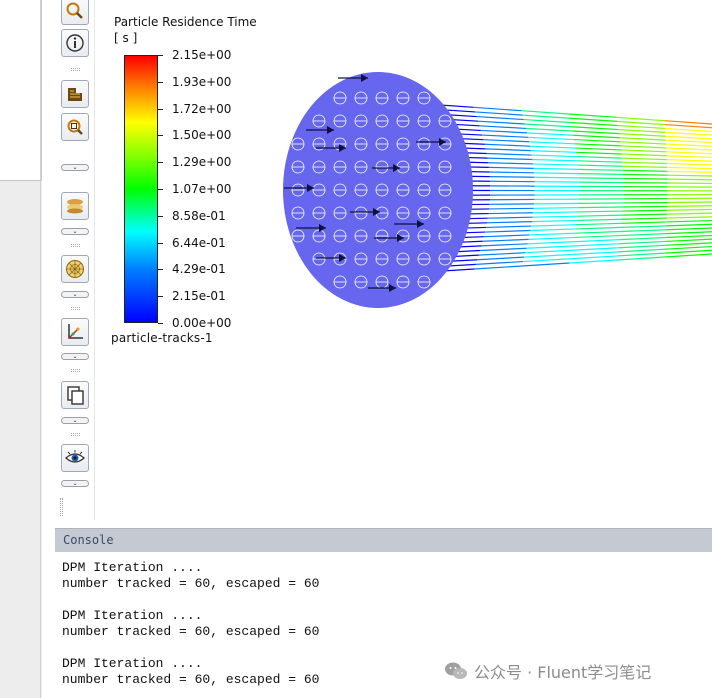  I want to click on view-eye-icon, so click(75, 458).